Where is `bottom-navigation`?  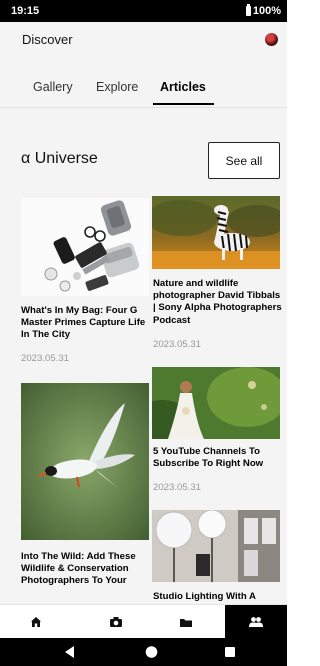
bottom-navigation is located at coordinates (143, 621).